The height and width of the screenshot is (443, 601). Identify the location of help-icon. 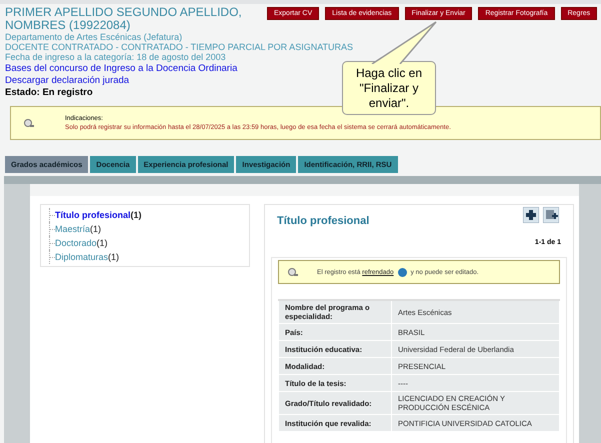
(402, 272).